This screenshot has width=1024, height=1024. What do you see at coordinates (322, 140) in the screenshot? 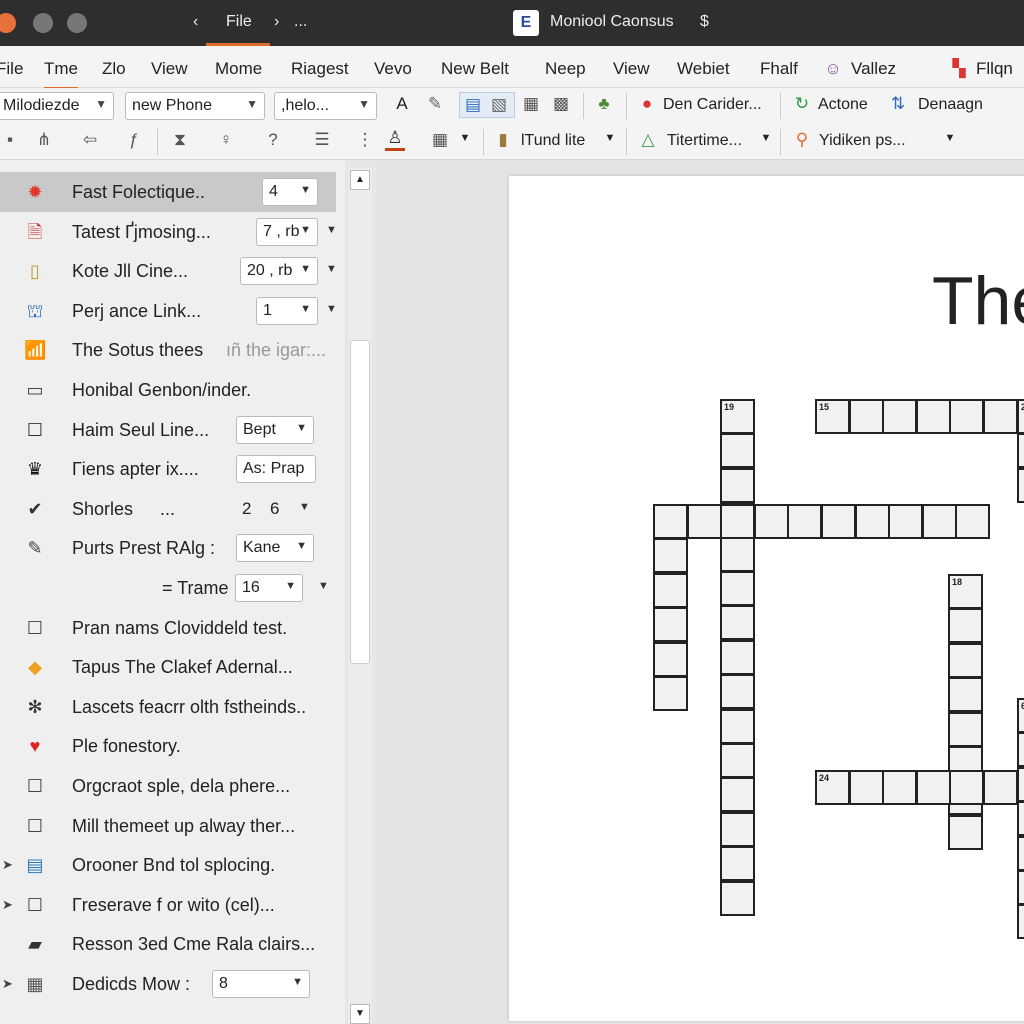
I see `list-icon: ☰` at bounding box center [322, 140].